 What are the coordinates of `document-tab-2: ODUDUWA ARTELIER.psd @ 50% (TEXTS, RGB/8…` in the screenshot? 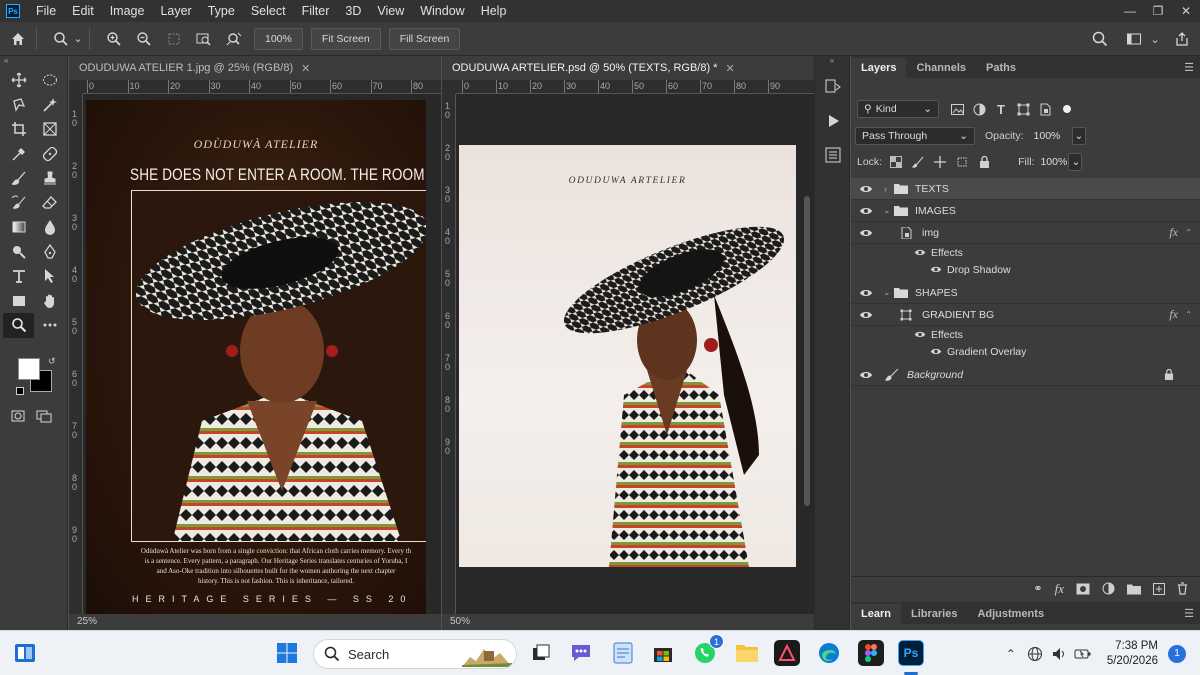 It's located at (628, 68).